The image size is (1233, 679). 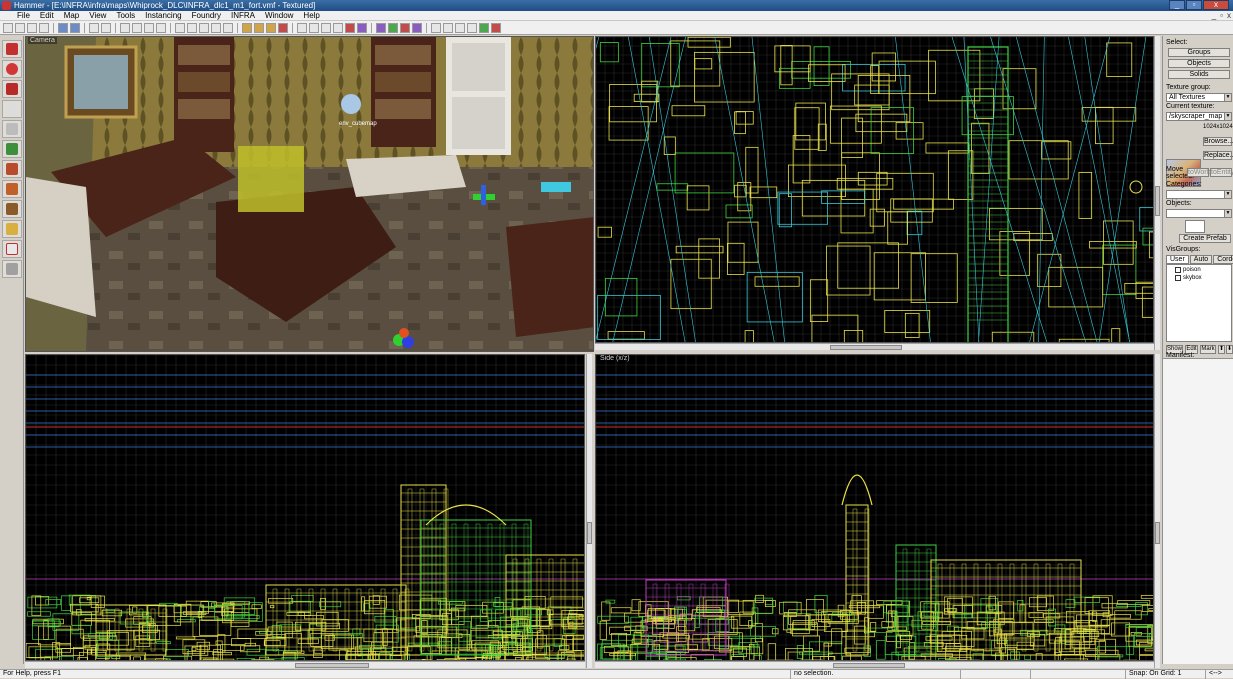 I want to click on mdi-close-button: x, so click(x=1229, y=15).